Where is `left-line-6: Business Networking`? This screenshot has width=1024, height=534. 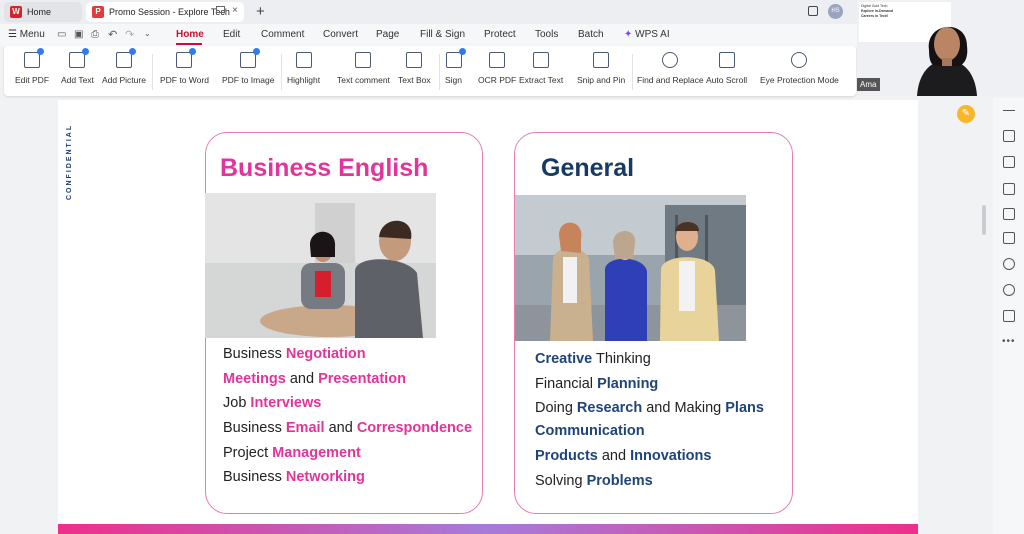
left-line-6: Business Networking is located at coordinates (294, 477).